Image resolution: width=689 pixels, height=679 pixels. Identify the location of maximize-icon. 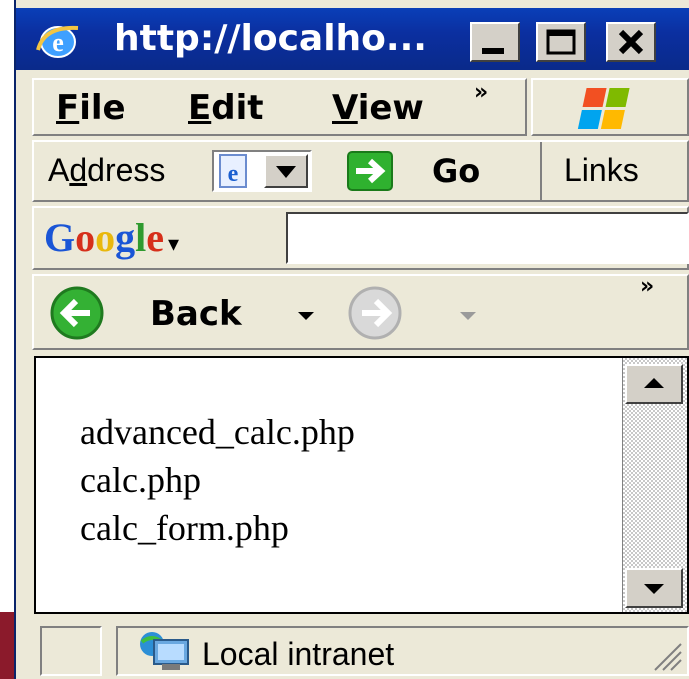
(561, 42).